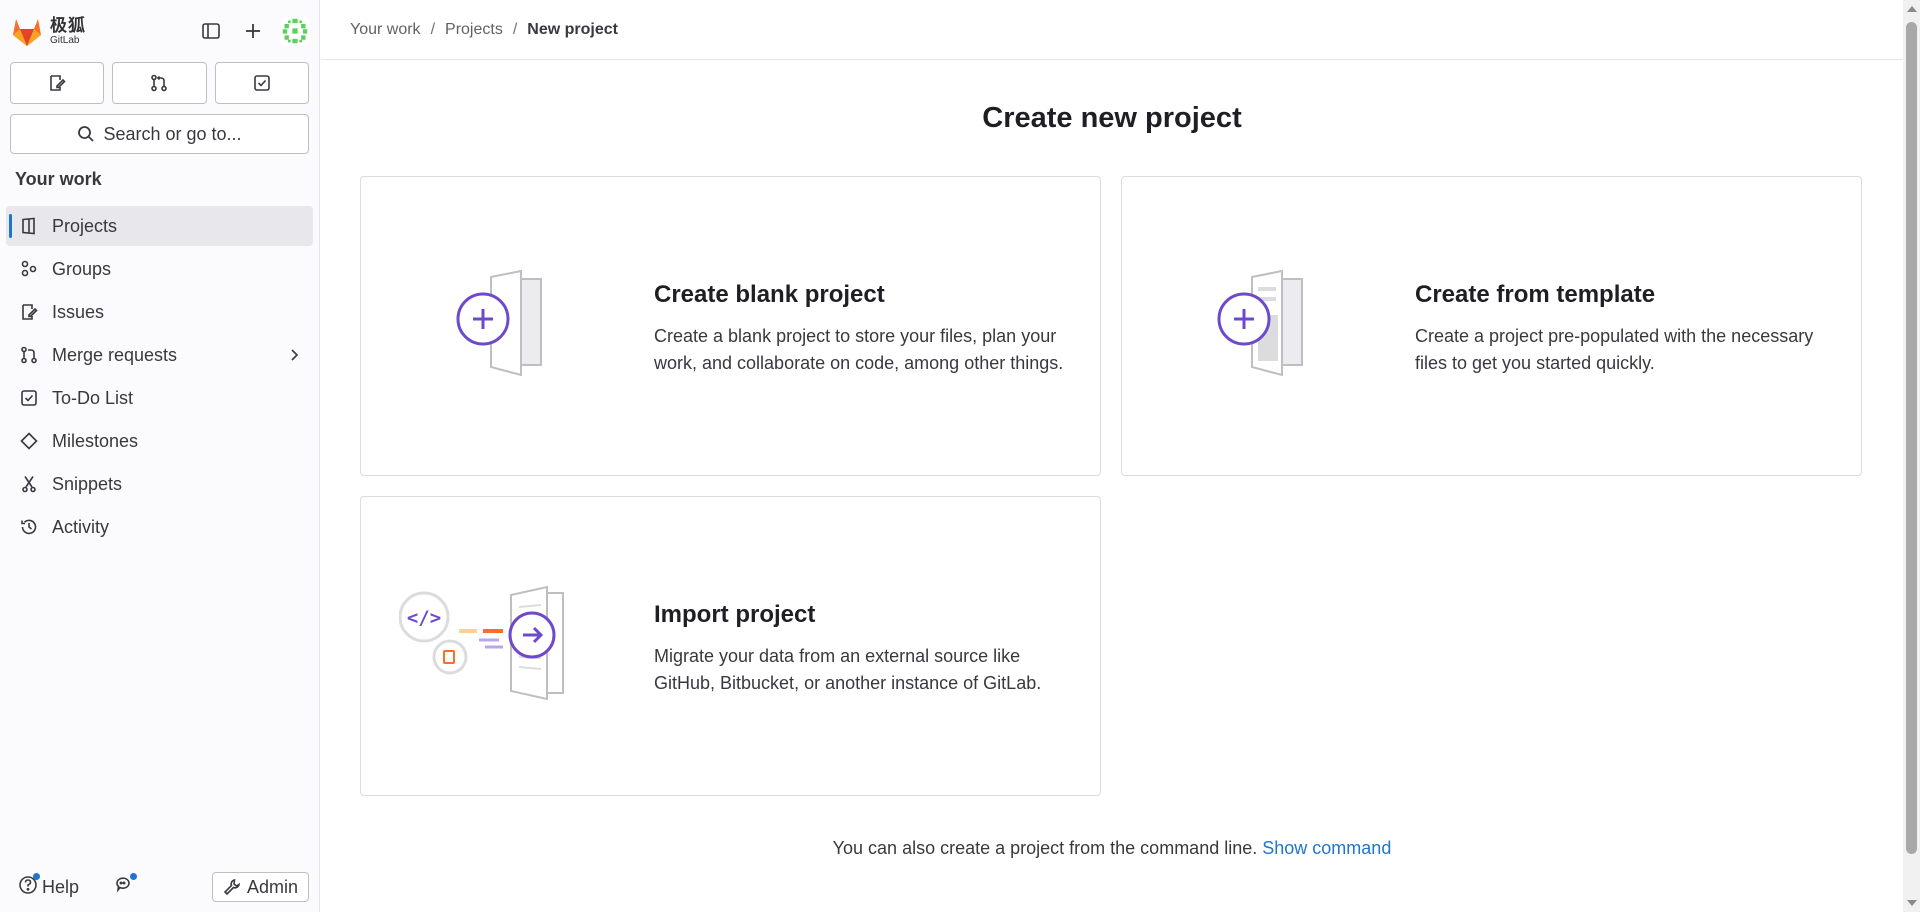 This screenshot has width=1920, height=912. What do you see at coordinates (81, 526) in the screenshot?
I see `sidebar-item-label: Activity` at bounding box center [81, 526].